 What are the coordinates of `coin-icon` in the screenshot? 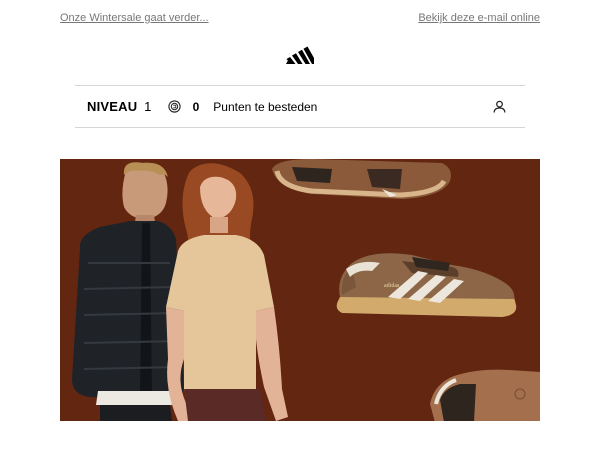 It's located at (174, 106).